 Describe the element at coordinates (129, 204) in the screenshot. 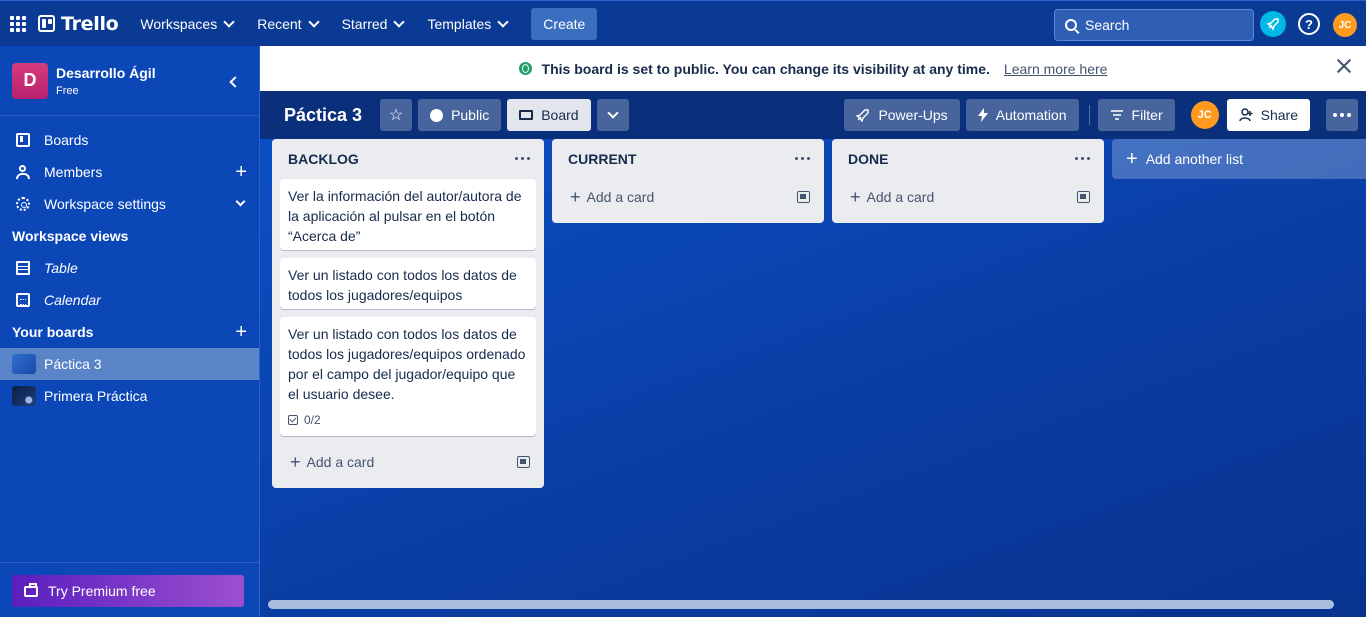

I see `sidebar-item-workspace-settings: Workspace settings` at that location.